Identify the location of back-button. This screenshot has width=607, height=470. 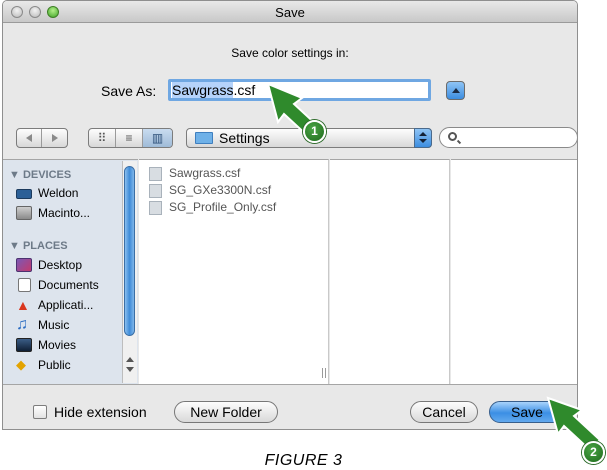
(29, 138).